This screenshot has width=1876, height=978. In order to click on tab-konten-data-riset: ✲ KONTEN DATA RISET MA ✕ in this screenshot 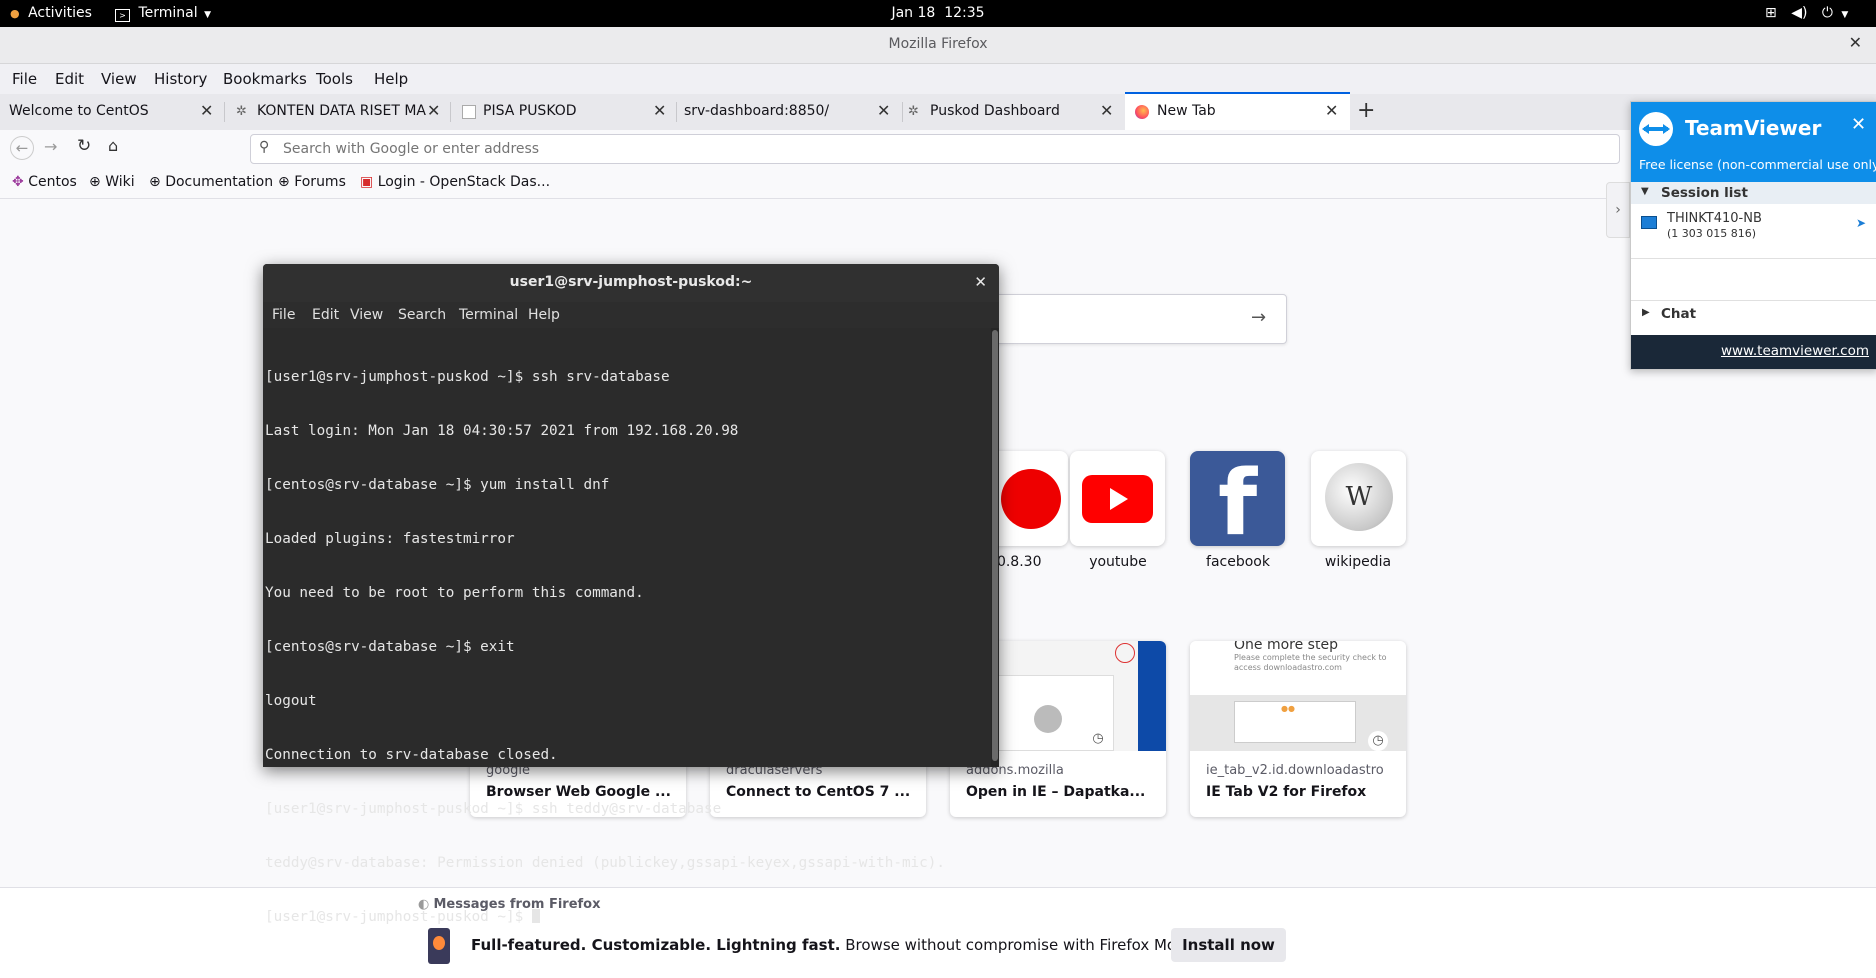, I will do `click(338, 112)`.